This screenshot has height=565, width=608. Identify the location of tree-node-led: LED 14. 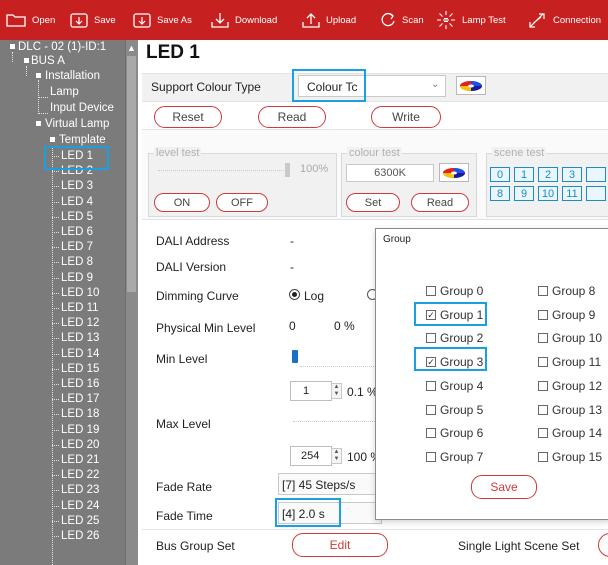
(80, 354).